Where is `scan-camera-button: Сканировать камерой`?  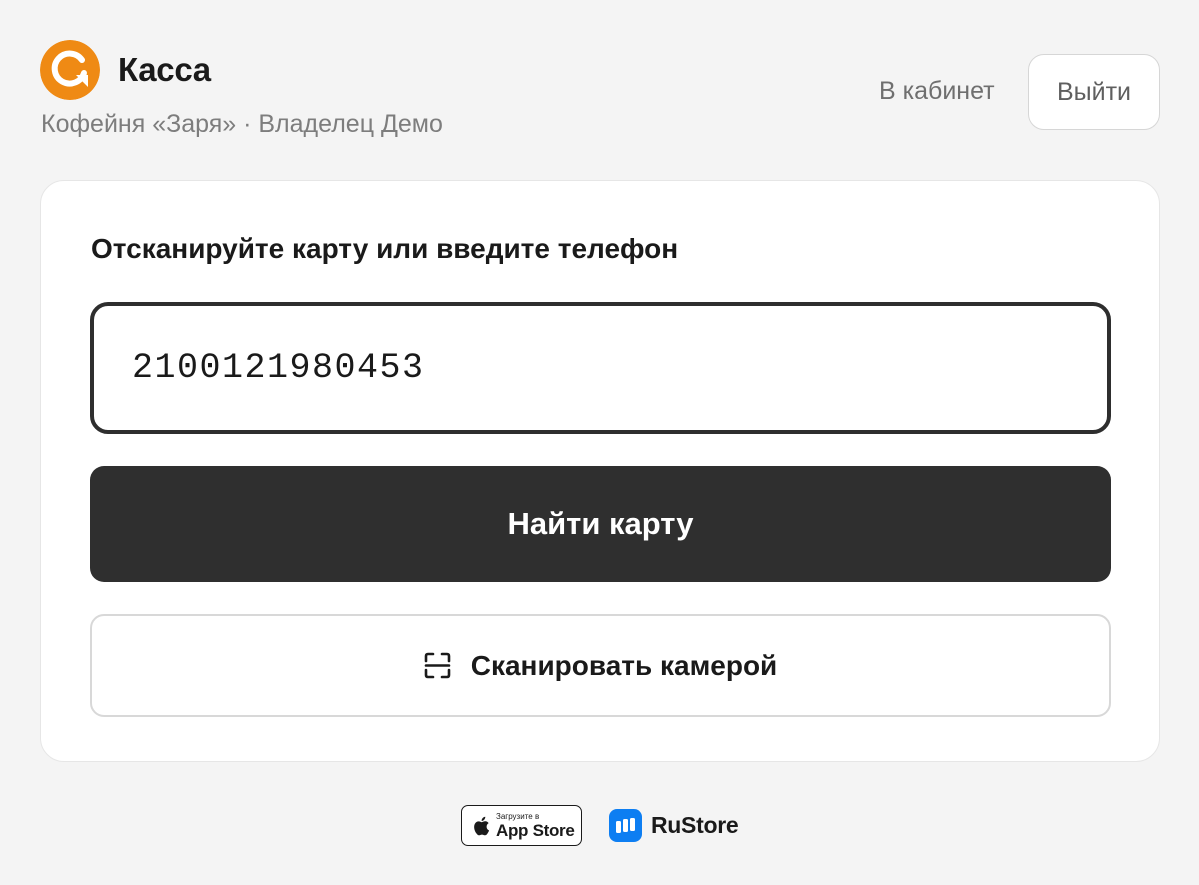
scan-camera-button: Сканировать камерой is located at coordinates (600, 665).